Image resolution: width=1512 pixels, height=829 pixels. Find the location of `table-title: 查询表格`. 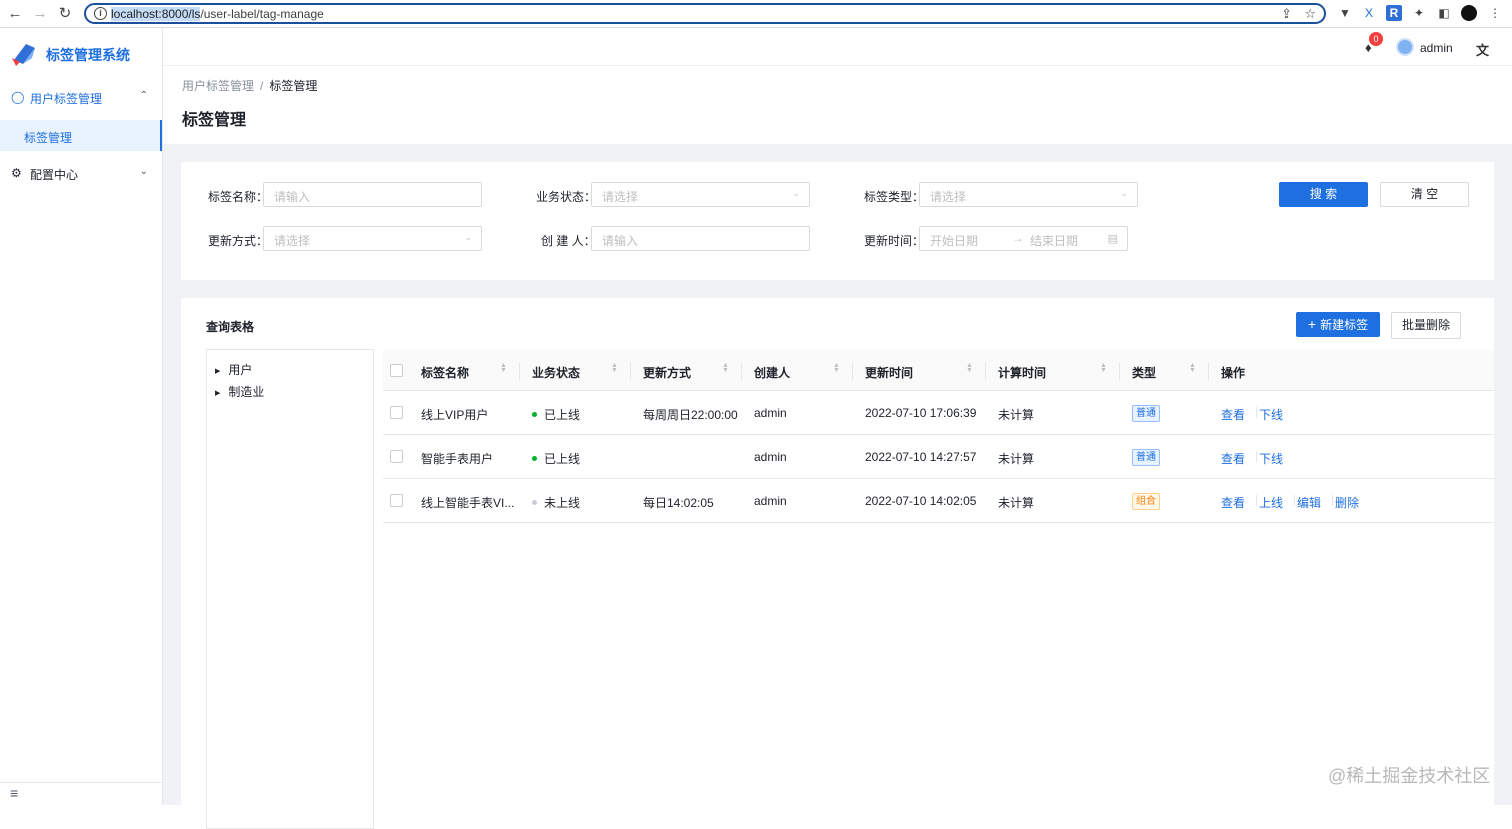

table-title: 查询表格 is located at coordinates (230, 327).